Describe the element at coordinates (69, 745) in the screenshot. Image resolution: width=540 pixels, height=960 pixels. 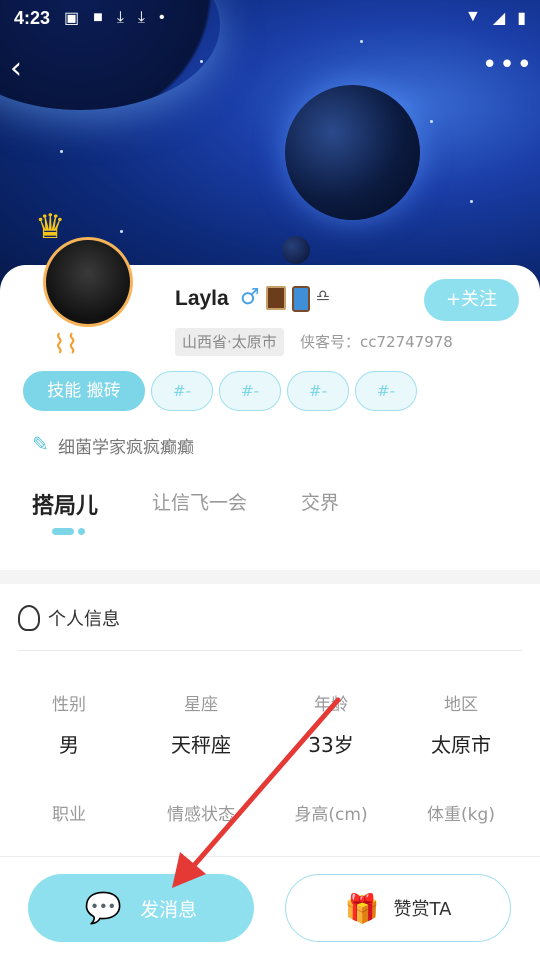
I see `info-value: 男` at that location.